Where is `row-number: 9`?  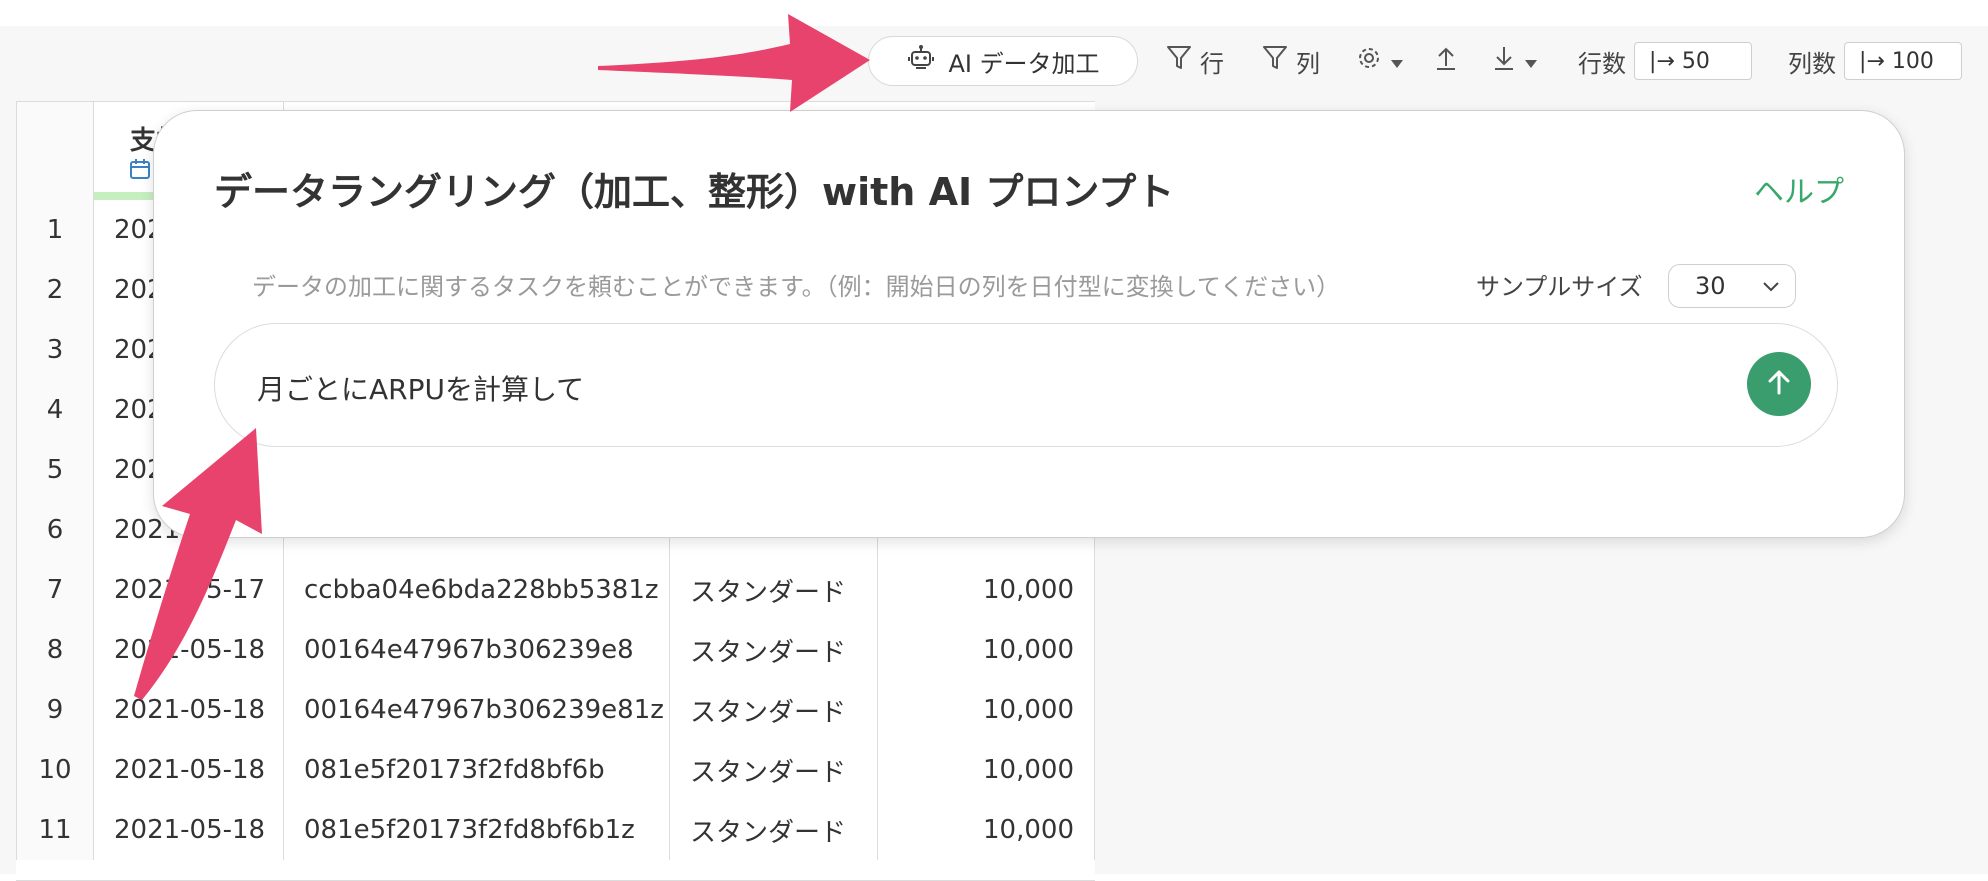 row-number: 9 is located at coordinates (55, 710).